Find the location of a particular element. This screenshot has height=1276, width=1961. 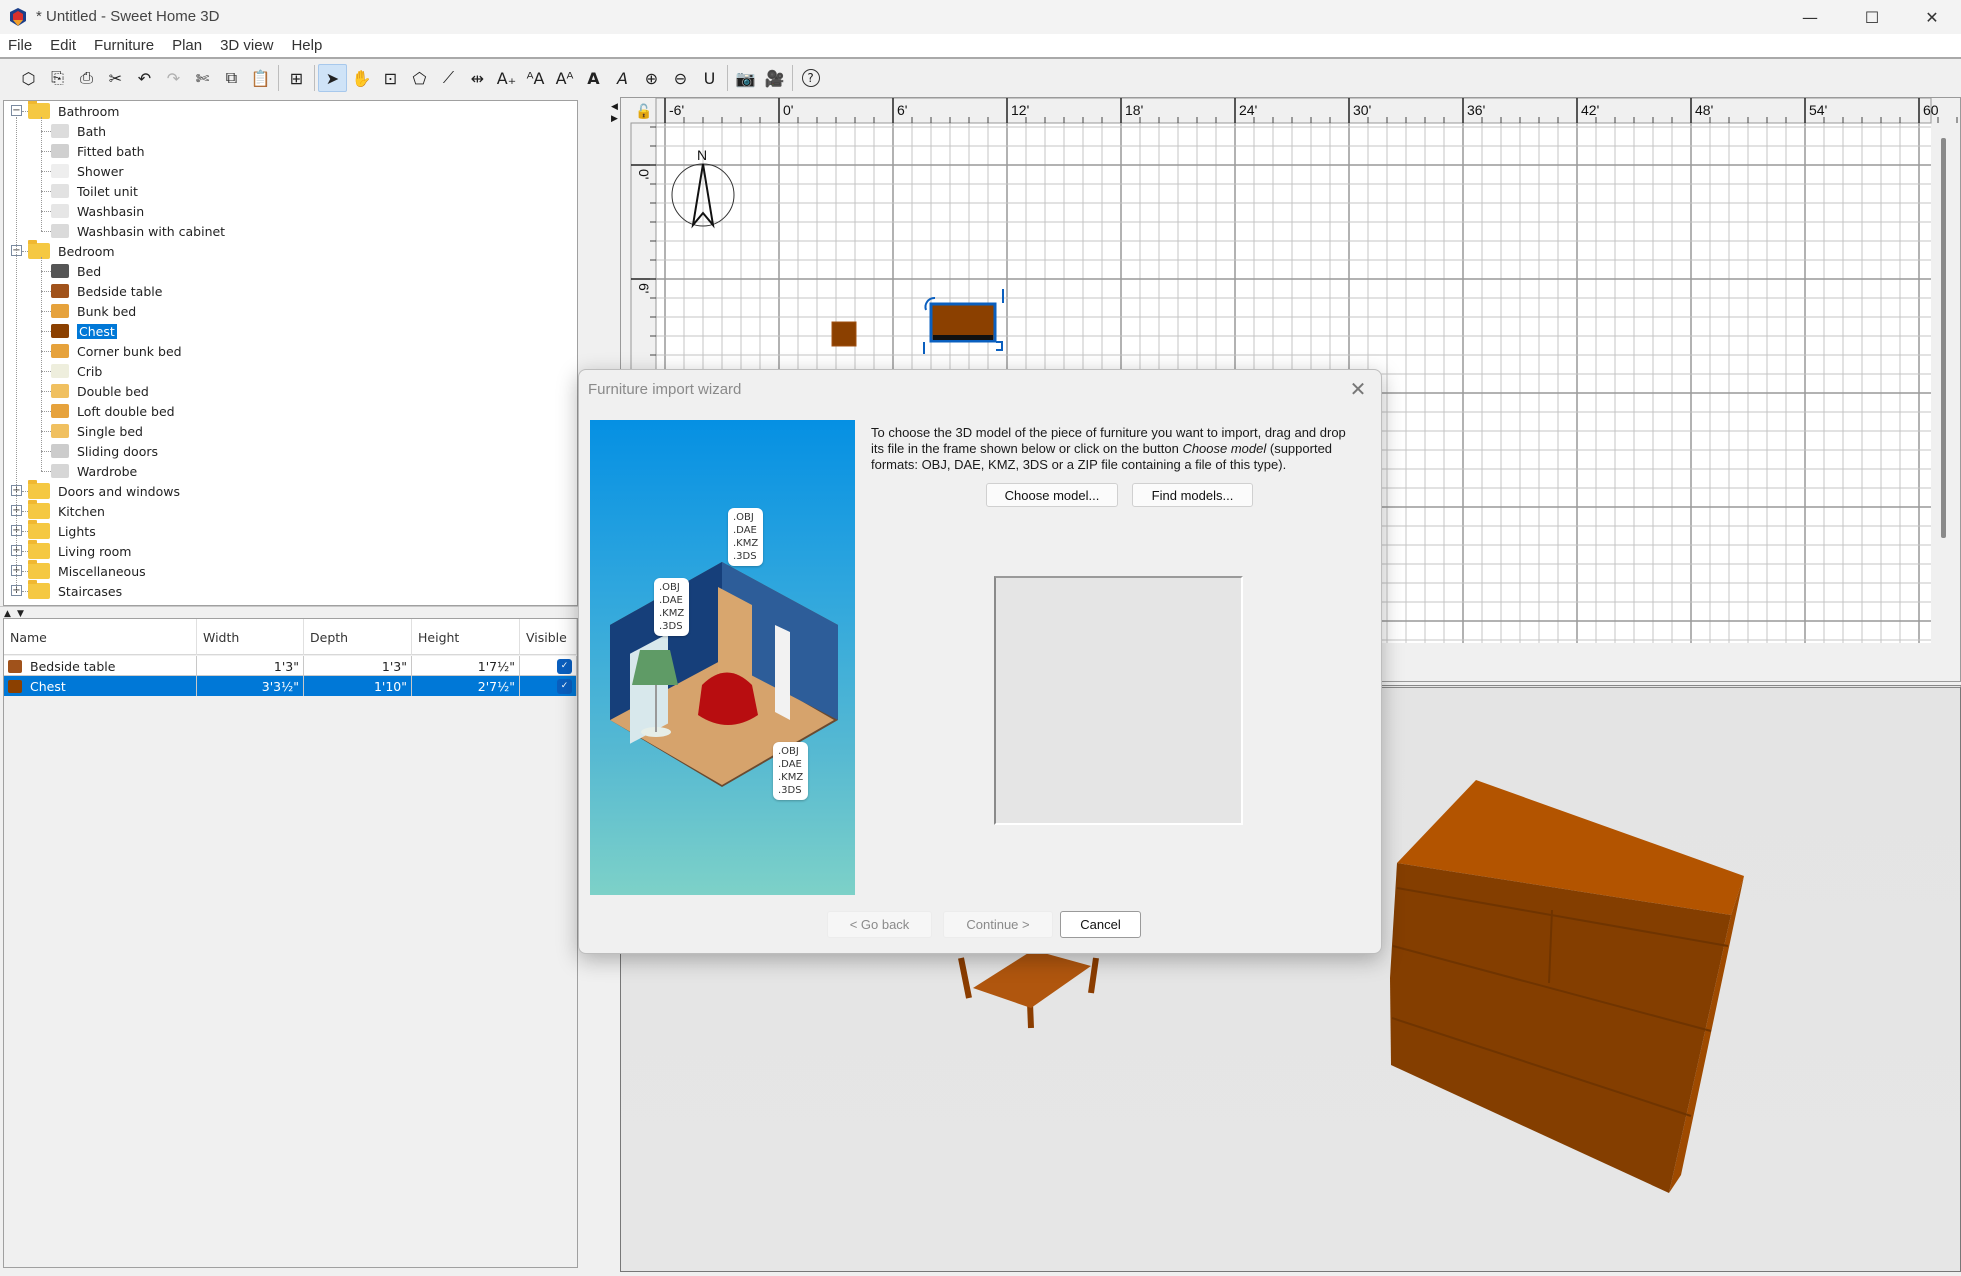

catalog-item: Bed is located at coordinates (76, 271).